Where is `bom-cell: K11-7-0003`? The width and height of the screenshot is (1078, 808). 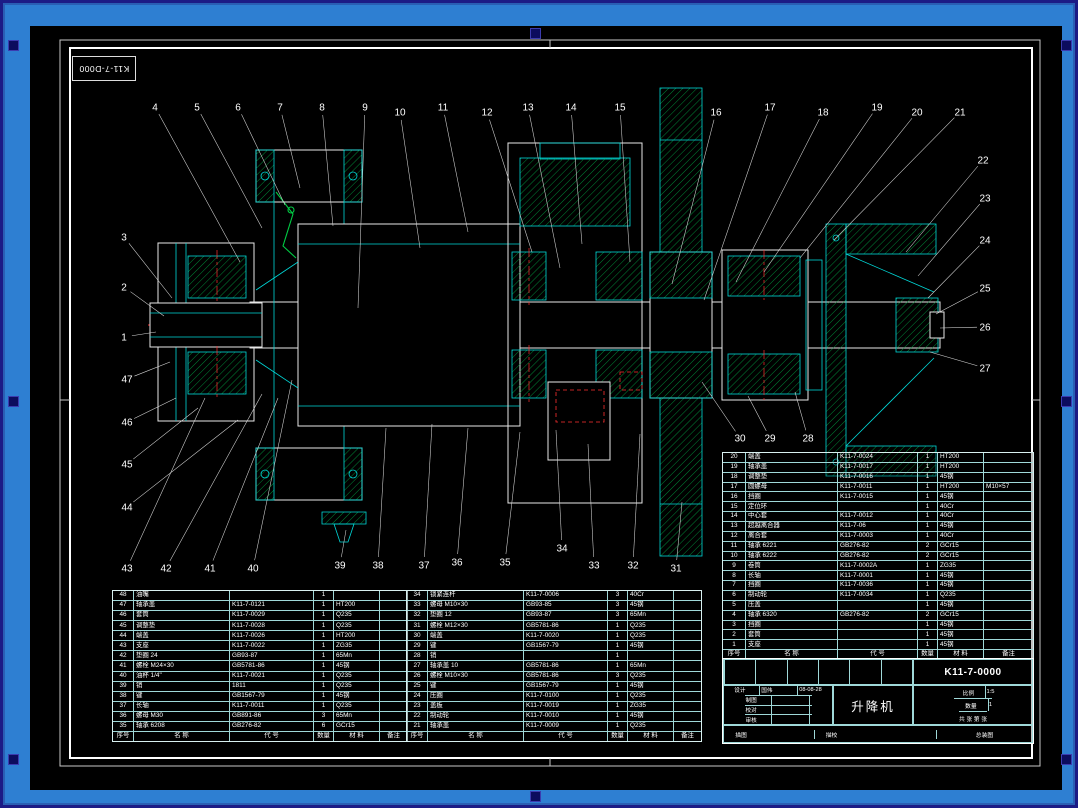 bom-cell: K11-7-0003 is located at coordinates (877, 536).